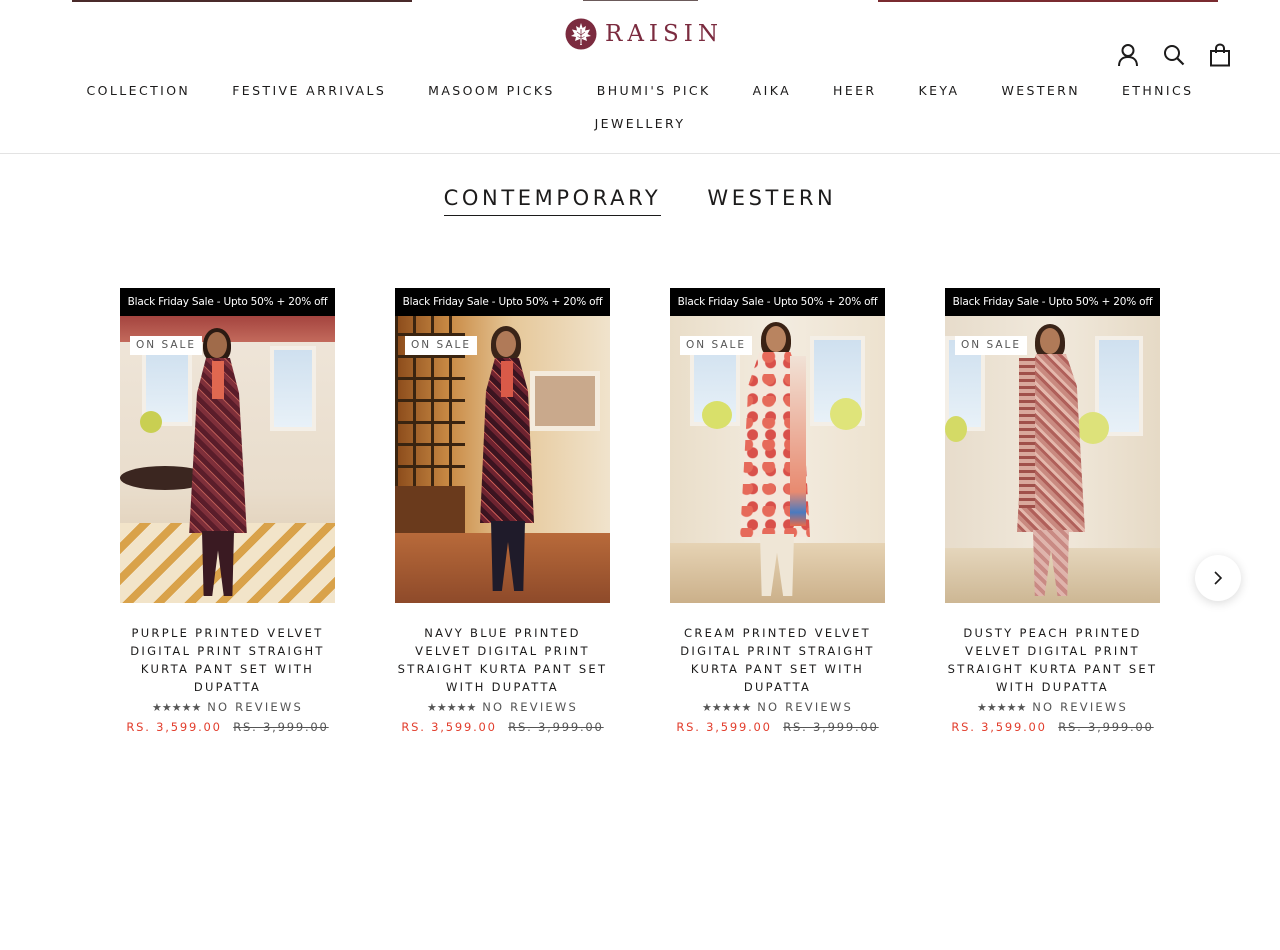  Describe the element at coordinates (939, 91) in the screenshot. I see `nav-item-keya: KEYA` at that location.